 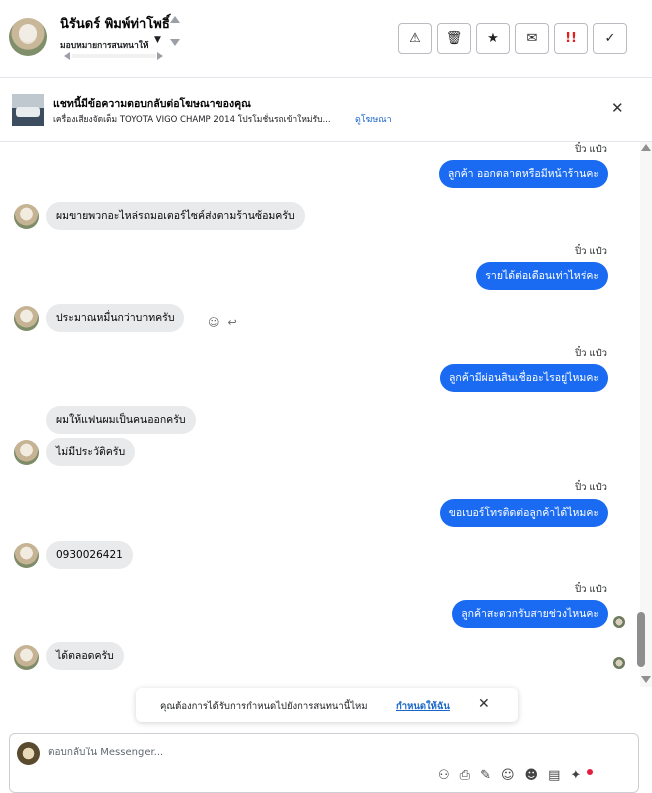 I want to click on check-icon: ✓, so click(x=610, y=38).